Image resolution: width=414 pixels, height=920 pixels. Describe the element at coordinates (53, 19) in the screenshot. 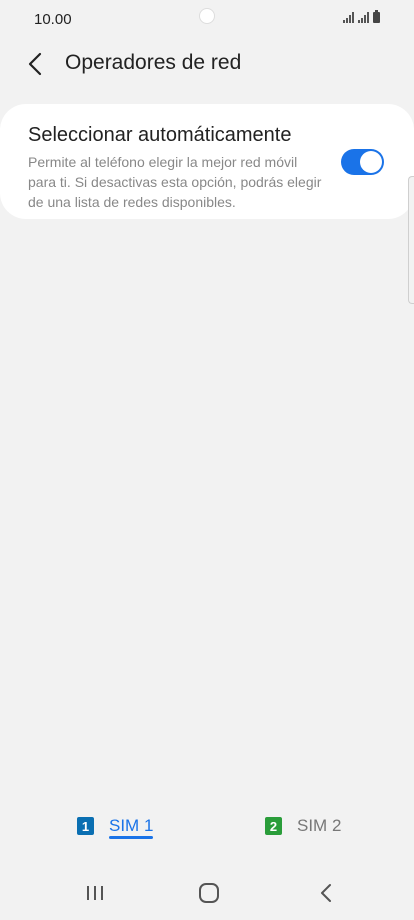

I see `status-time: 10.00` at that location.